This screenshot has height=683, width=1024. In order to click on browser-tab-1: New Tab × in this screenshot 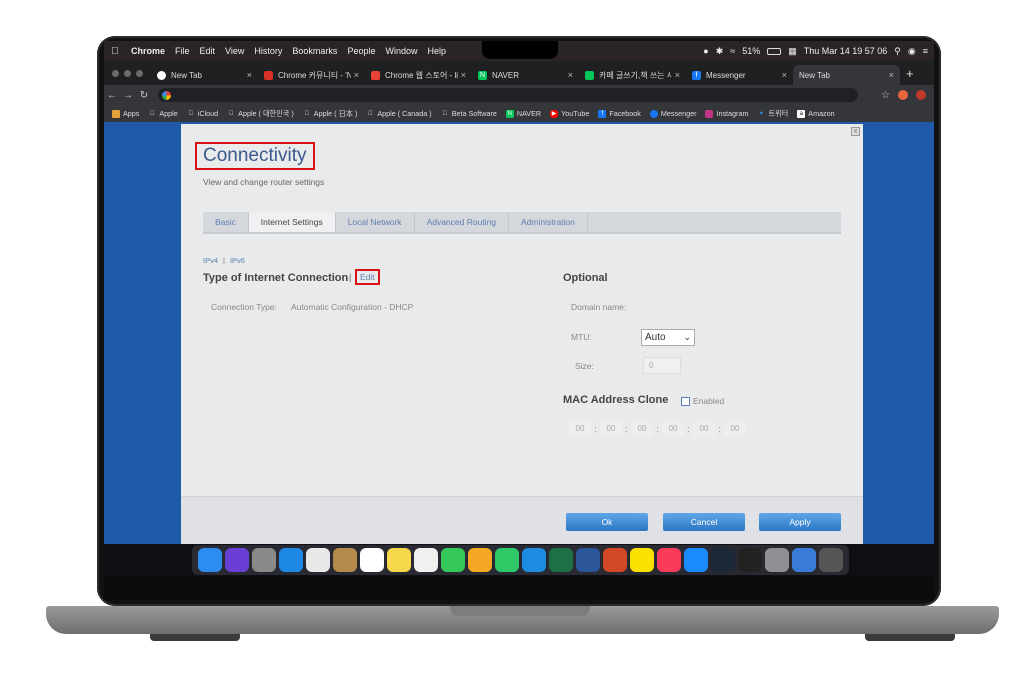, I will do `click(204, 75)`.